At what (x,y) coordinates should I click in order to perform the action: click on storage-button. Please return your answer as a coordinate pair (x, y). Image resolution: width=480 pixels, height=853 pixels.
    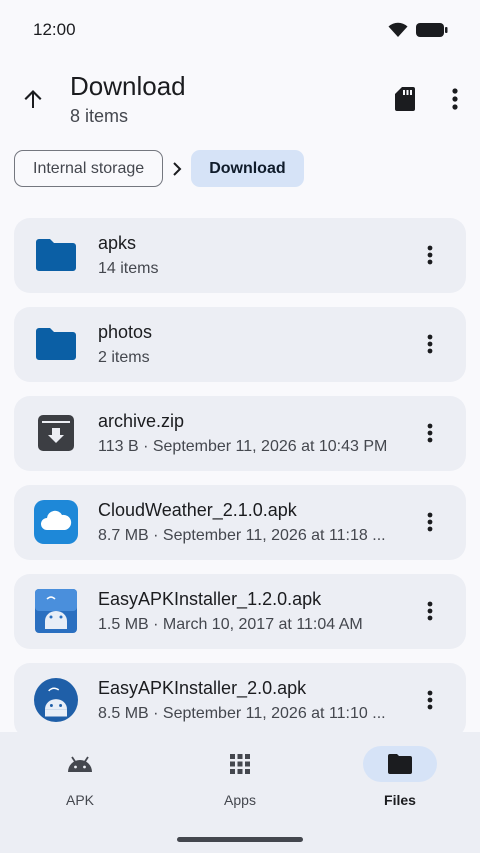
    Looking at the image, I should click on (405, 99).